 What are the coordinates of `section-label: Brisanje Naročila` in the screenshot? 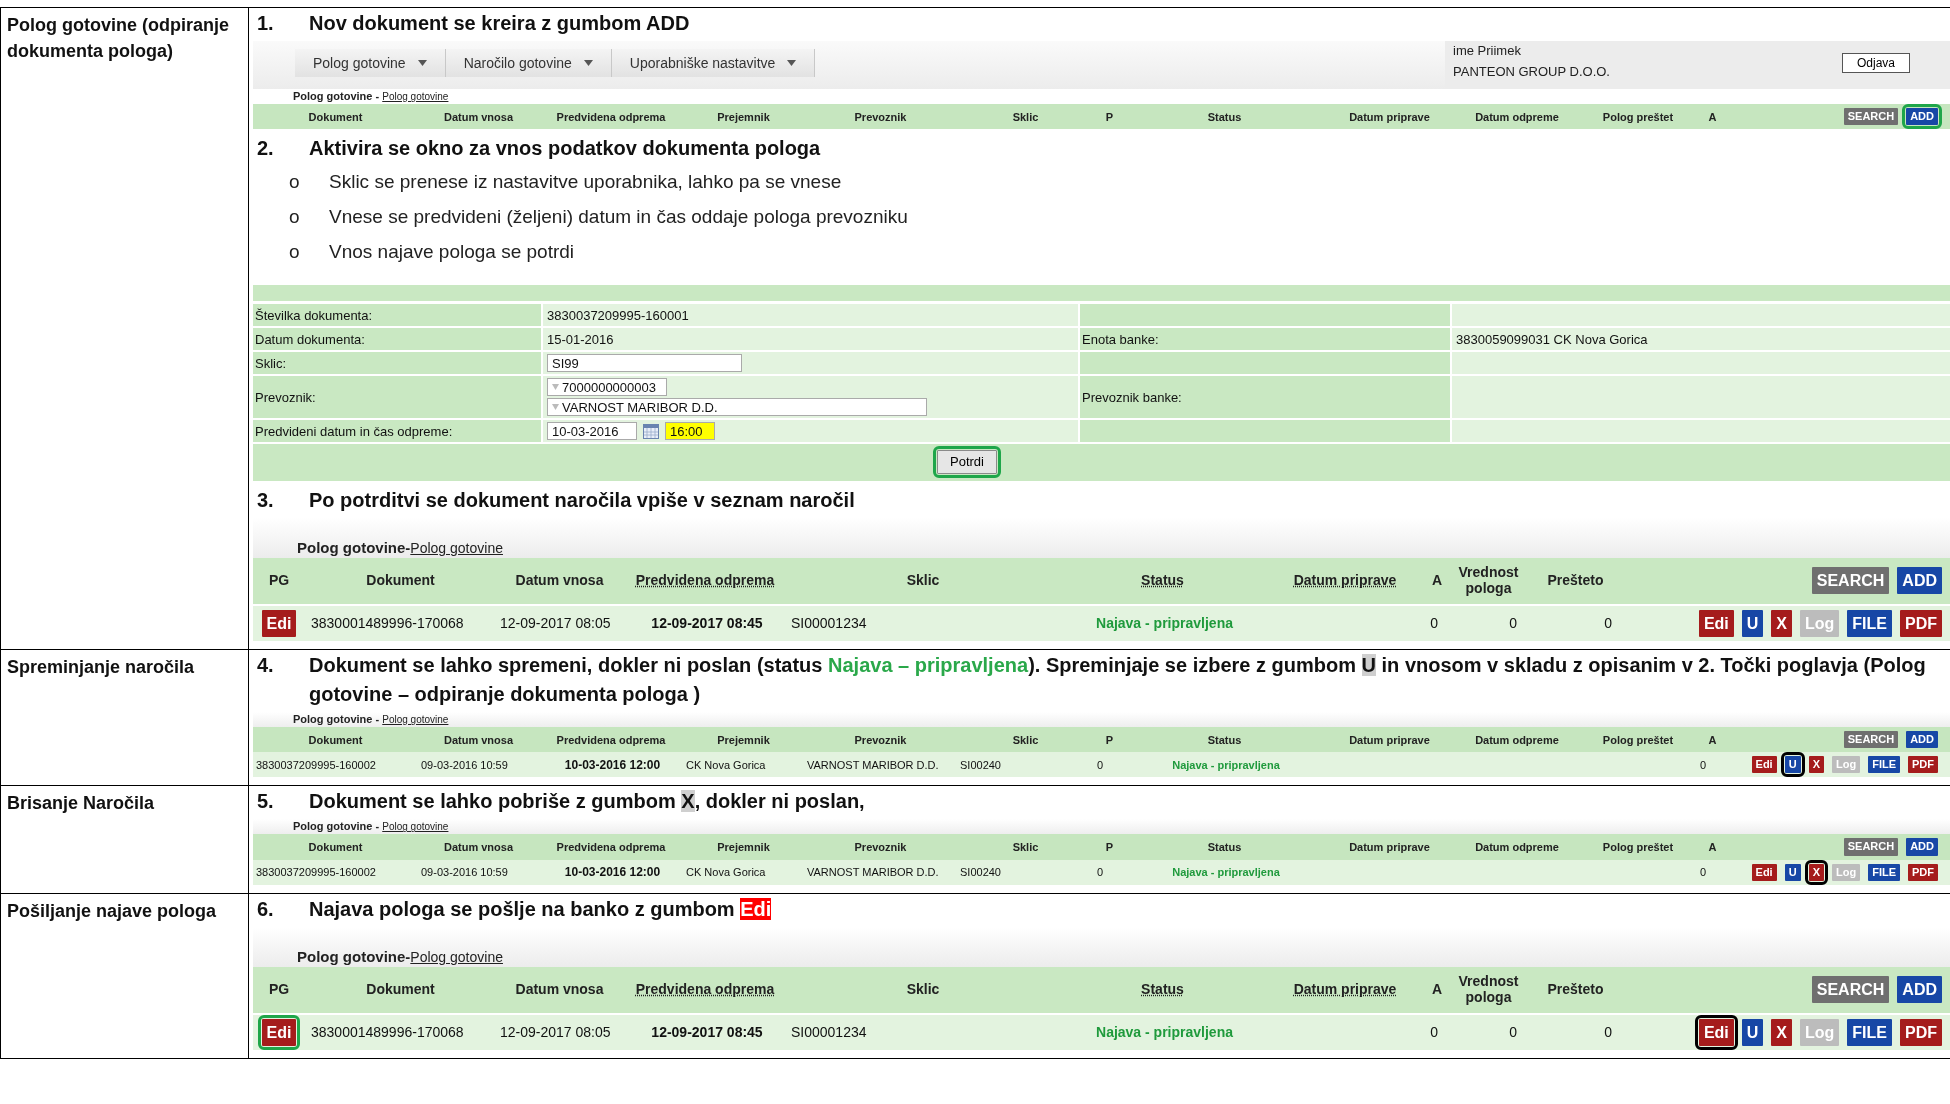 It's located at (81, 803).